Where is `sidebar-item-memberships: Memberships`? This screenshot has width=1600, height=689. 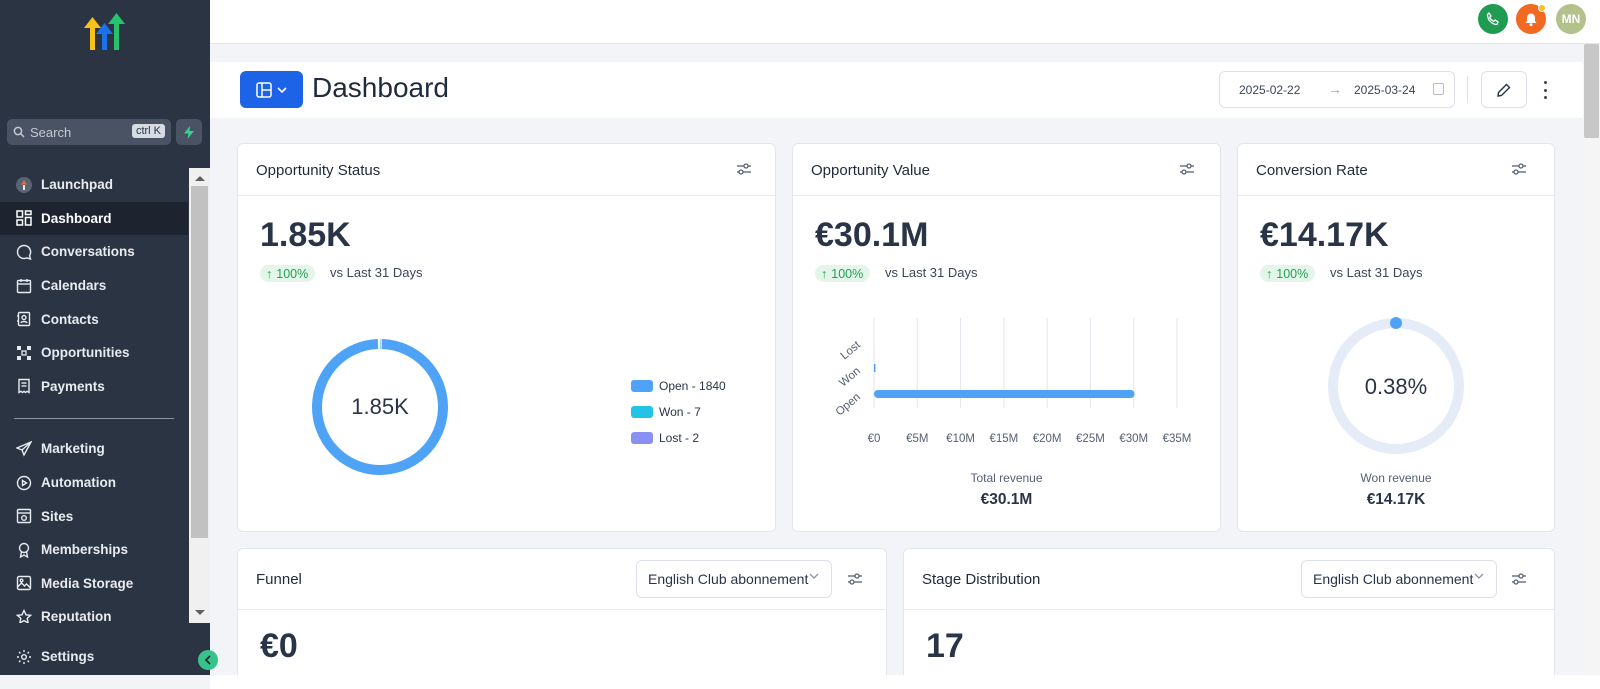 sidebar-item-memberships: Memberships is located at coordinates (94, 550).